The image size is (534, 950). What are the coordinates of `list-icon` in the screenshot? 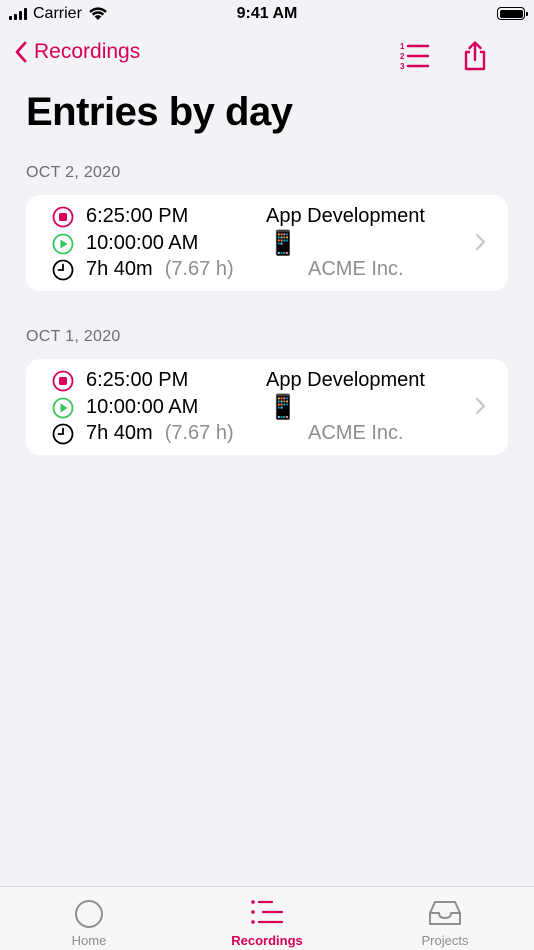 It's located at (267, 912).